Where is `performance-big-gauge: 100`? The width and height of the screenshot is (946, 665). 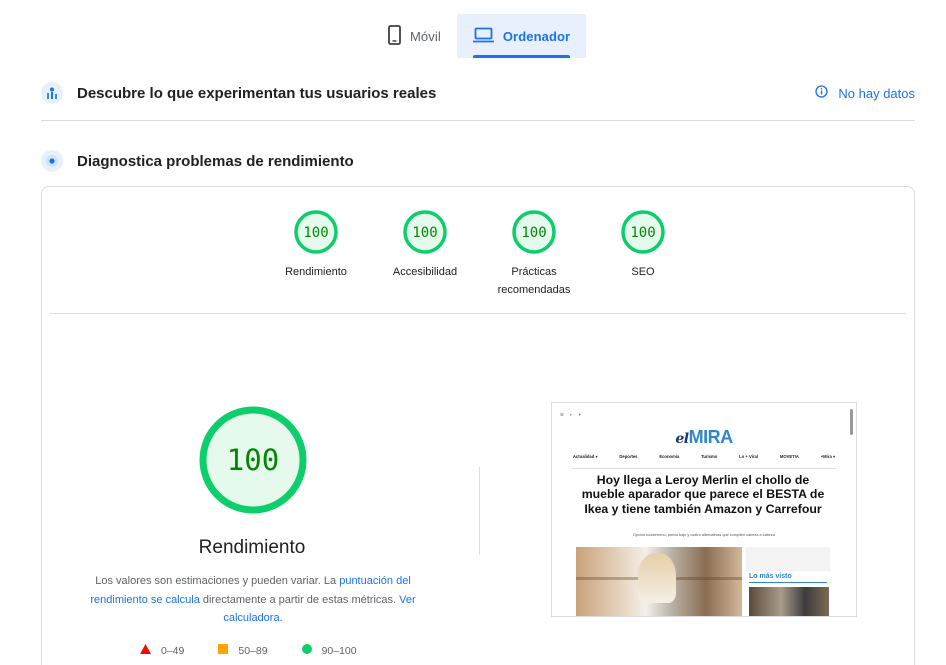 performance-big-gauge: 100 is located at coordinates (253, 460).